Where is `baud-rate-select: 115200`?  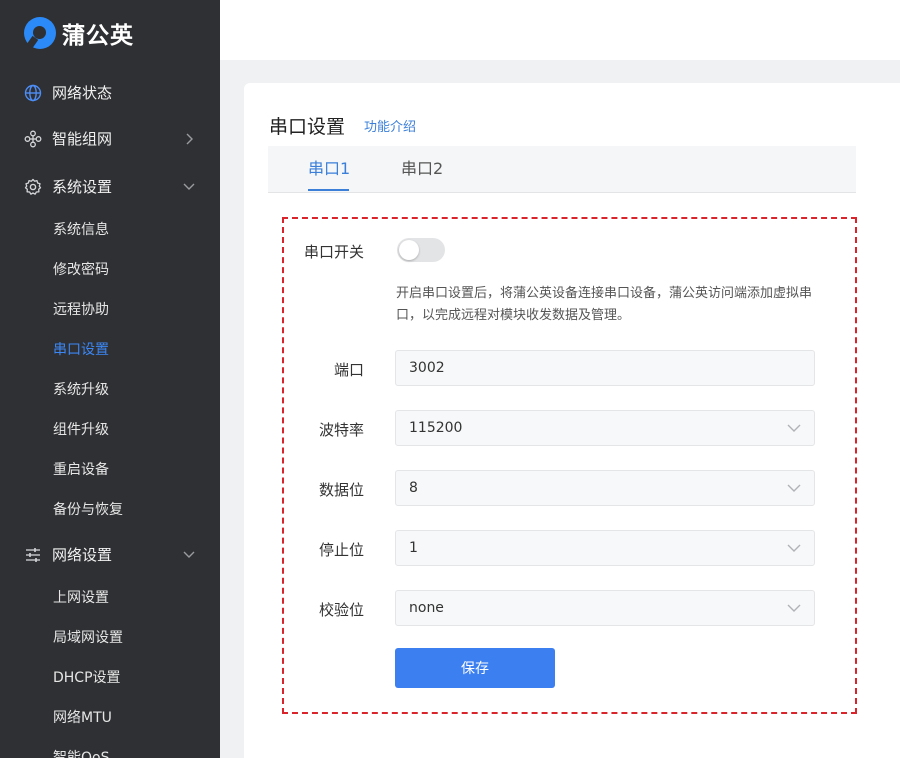
baud-rate-select: 115200 is located at coordinates (605, 428).